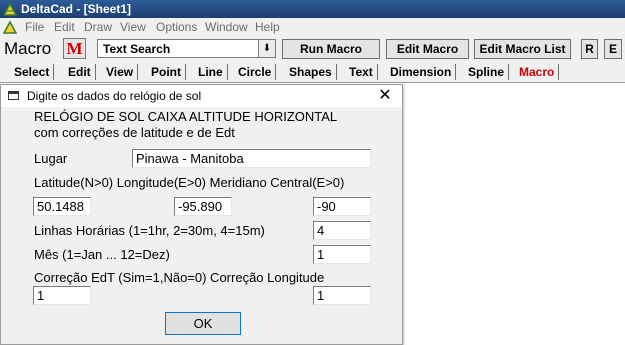  What do you see at coordinates (114, 96) in the screenshot?
I see `dialog-title: Digite os dados do relógio de sol` at bounding box center [114, 96].